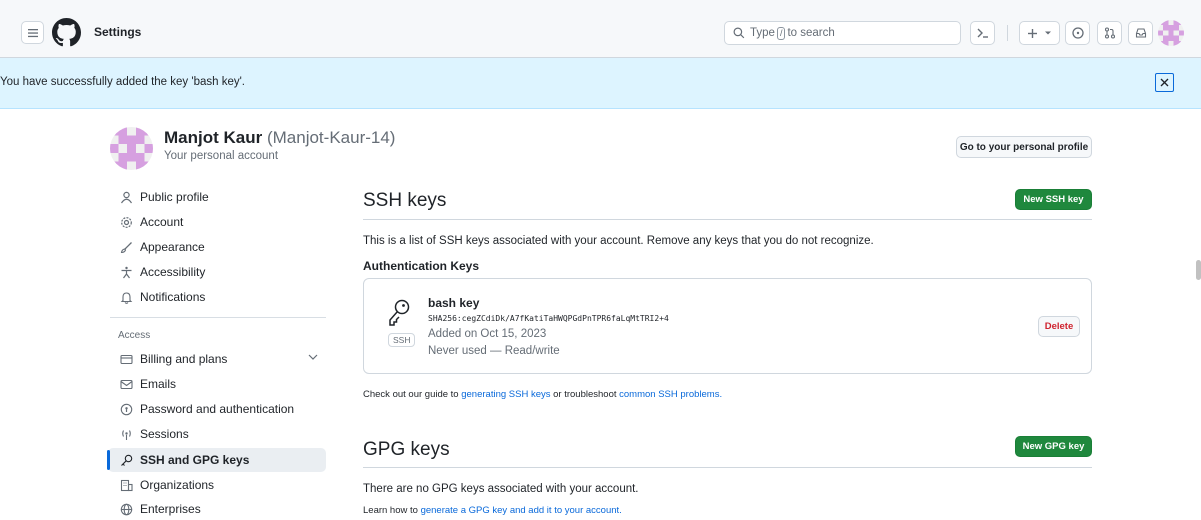 This screenshot has width=1201, height=520. What do you see at coordinates (218, 317) in the screenshot?
I see `sidebar-divider` at bounding box center [218, 317].